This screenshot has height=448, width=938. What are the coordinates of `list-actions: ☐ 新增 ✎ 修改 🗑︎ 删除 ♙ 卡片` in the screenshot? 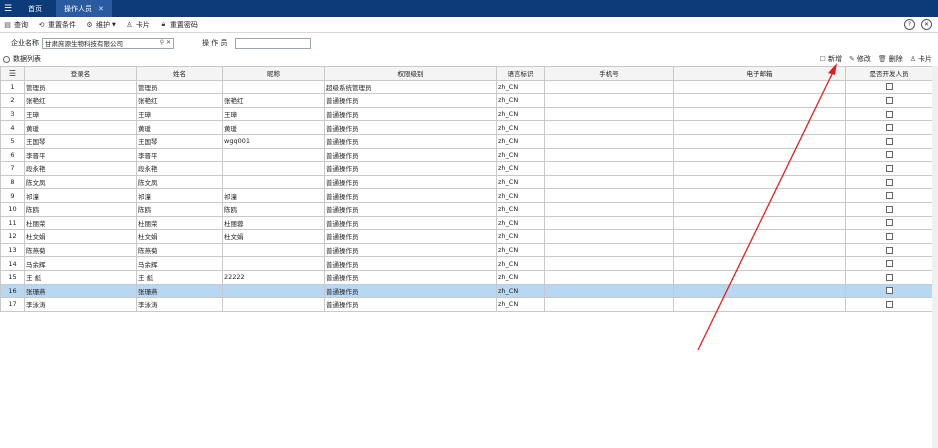 It's located at (872, 59).